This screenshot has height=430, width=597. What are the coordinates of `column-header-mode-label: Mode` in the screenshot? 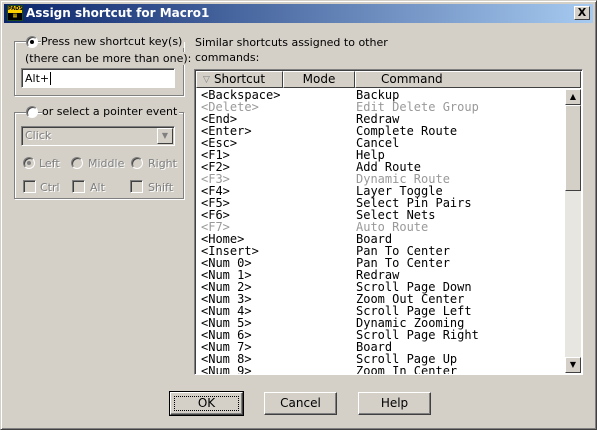 It's located at (319, 79).